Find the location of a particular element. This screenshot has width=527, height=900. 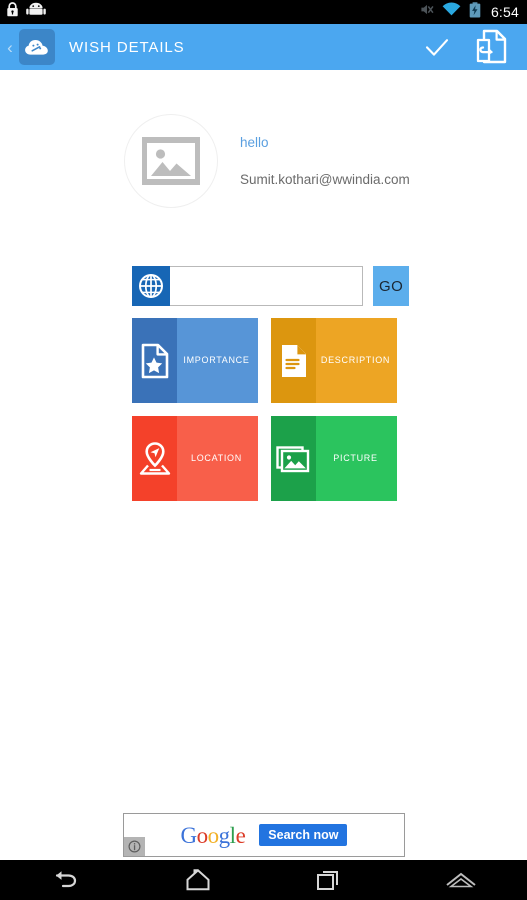

avatar is located at coordinates (171, 161).